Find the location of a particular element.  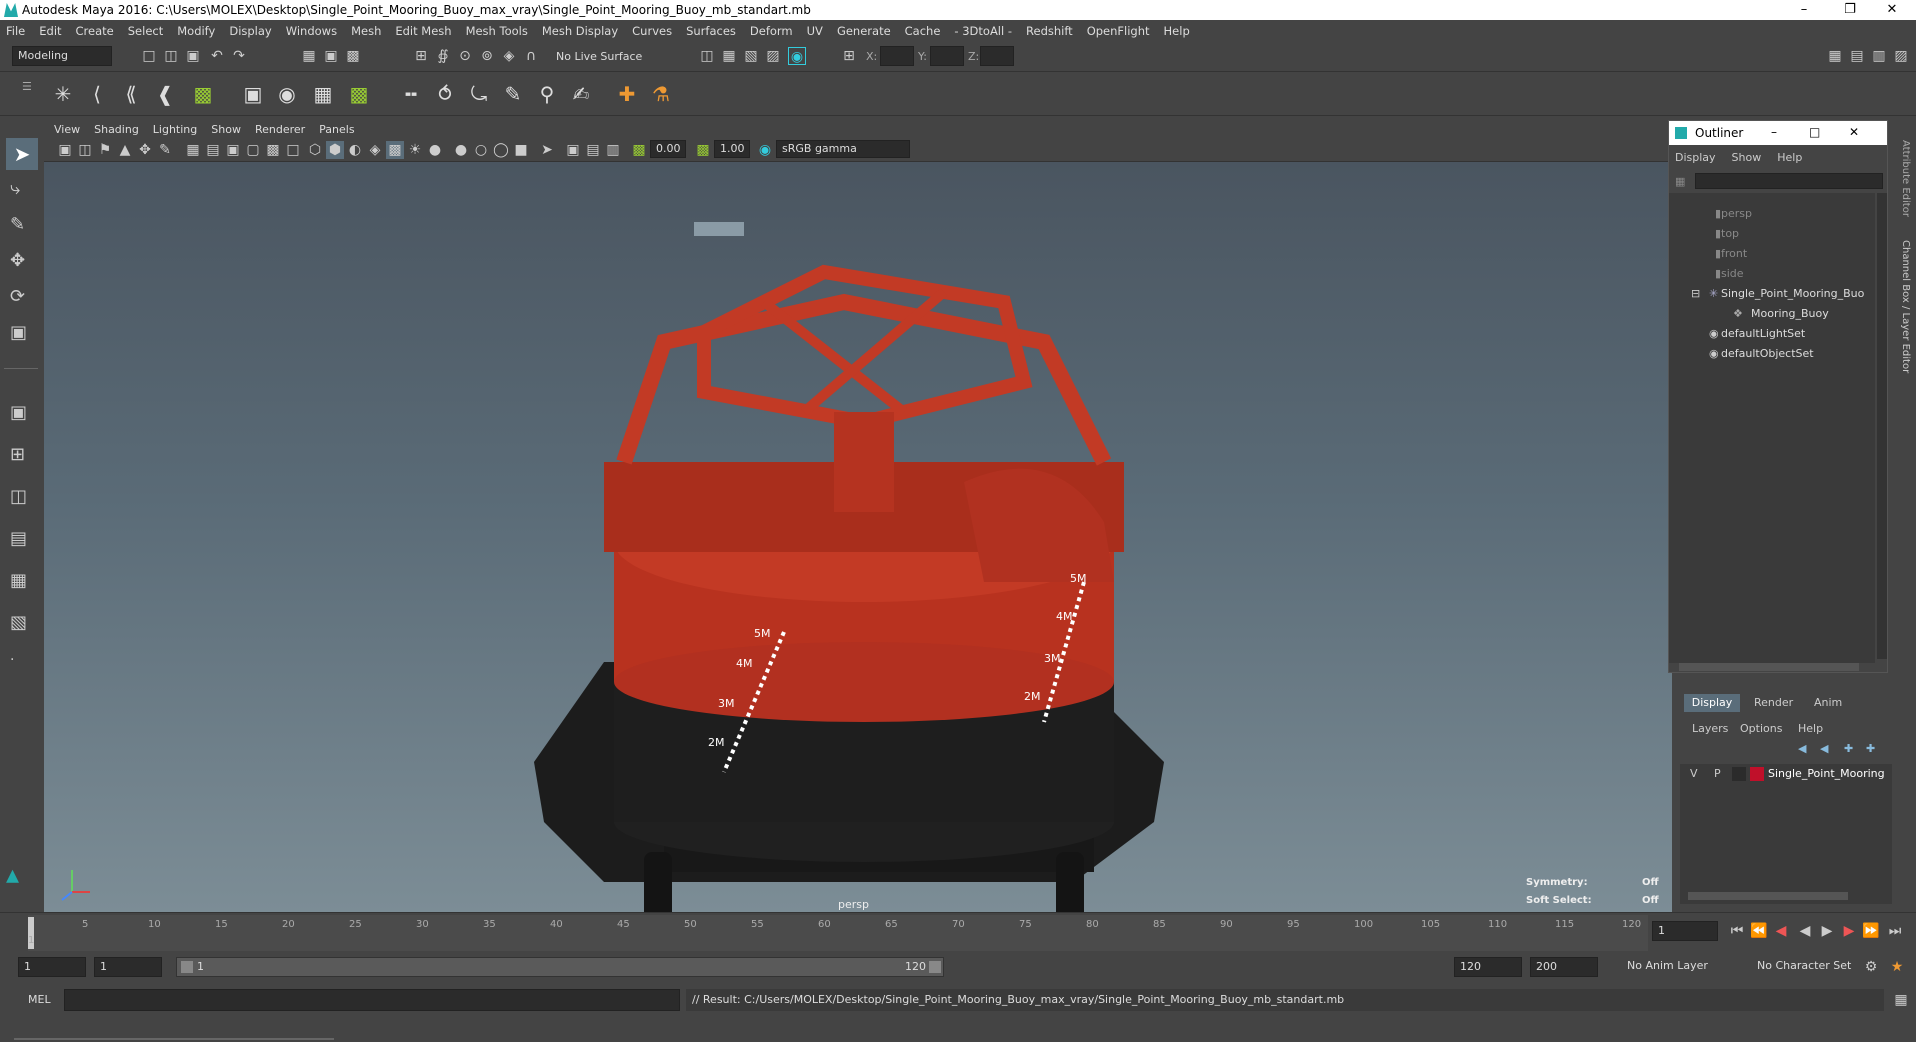

single-perspective-layout-icon: ▣ is located at coordinates (18, 412).